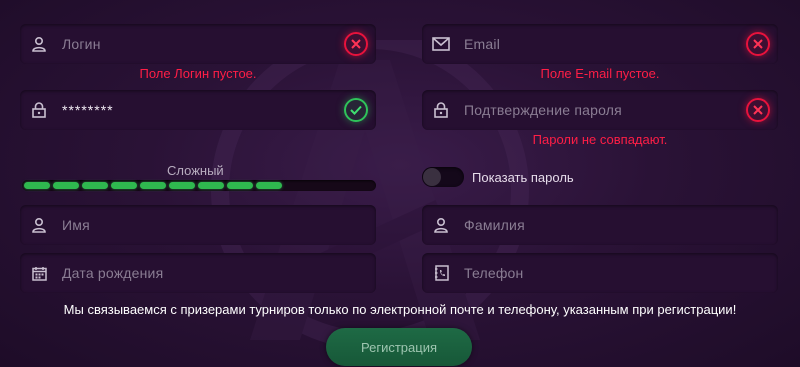 This screenshot has width=800, height=367. Describe the element at coordinates (198, 73) in the screenshot. I see `login-error-message: Поле Логин пустое.` at that location.